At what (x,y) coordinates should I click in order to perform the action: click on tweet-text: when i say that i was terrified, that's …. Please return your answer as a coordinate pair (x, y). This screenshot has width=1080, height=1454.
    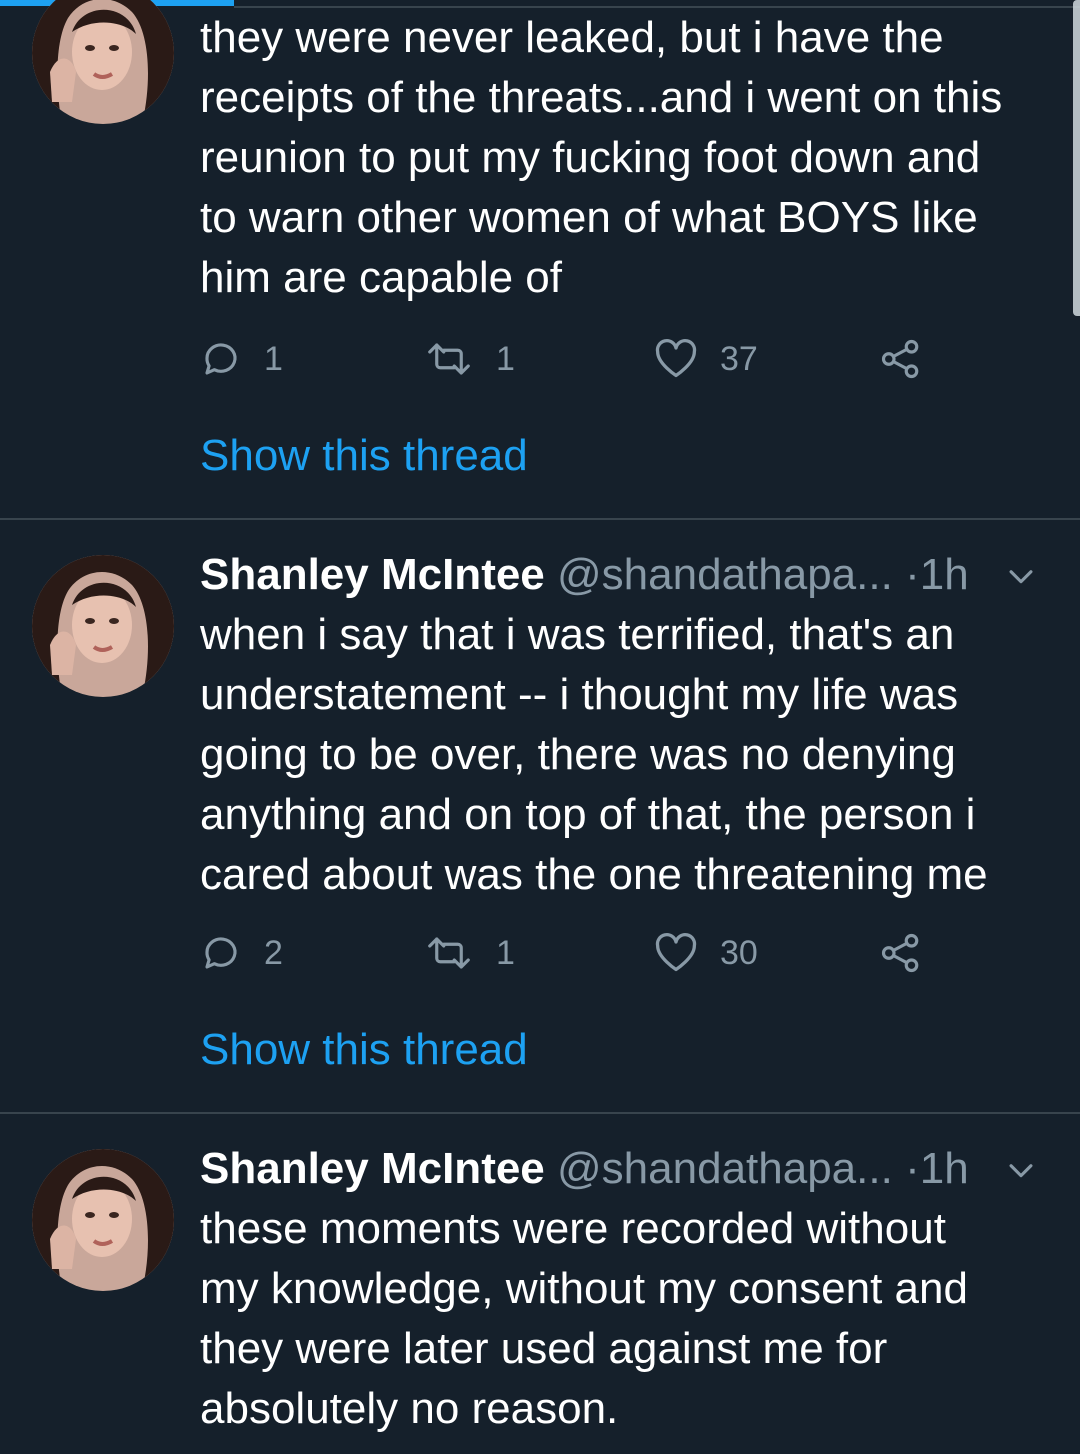
    Looking at the image, I should click on (594, 754).